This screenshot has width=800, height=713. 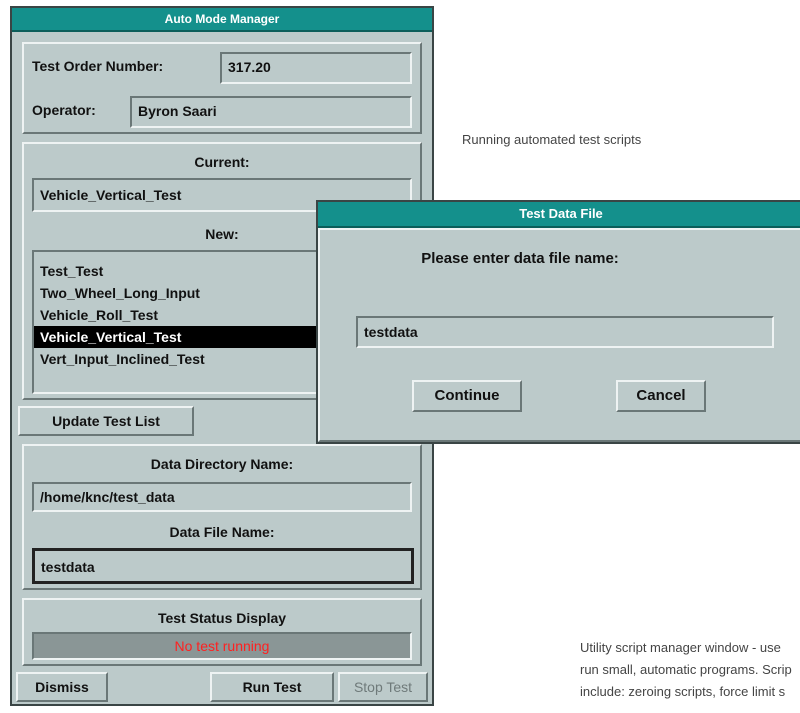 What do you see at coordinates (272, 687) in the screenshot?
I see `run-test-button: Run Test` at bounding box center [272, 687].